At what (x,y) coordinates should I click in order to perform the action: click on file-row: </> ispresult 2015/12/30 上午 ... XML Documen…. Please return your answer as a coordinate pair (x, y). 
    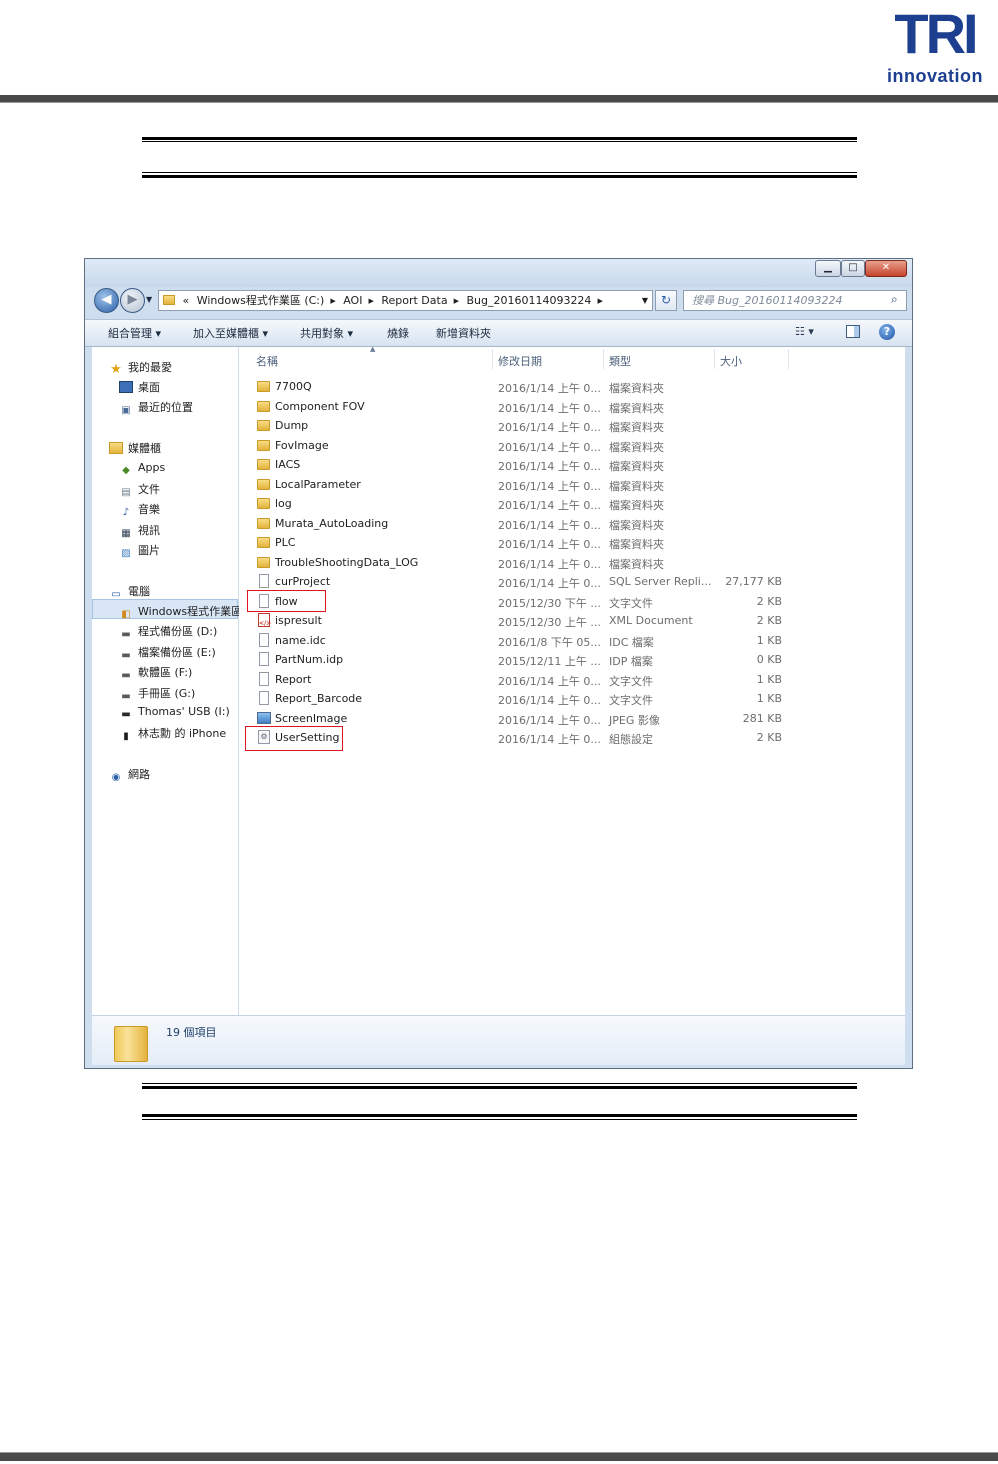
    Looking at the image, I should click on (572, 620).